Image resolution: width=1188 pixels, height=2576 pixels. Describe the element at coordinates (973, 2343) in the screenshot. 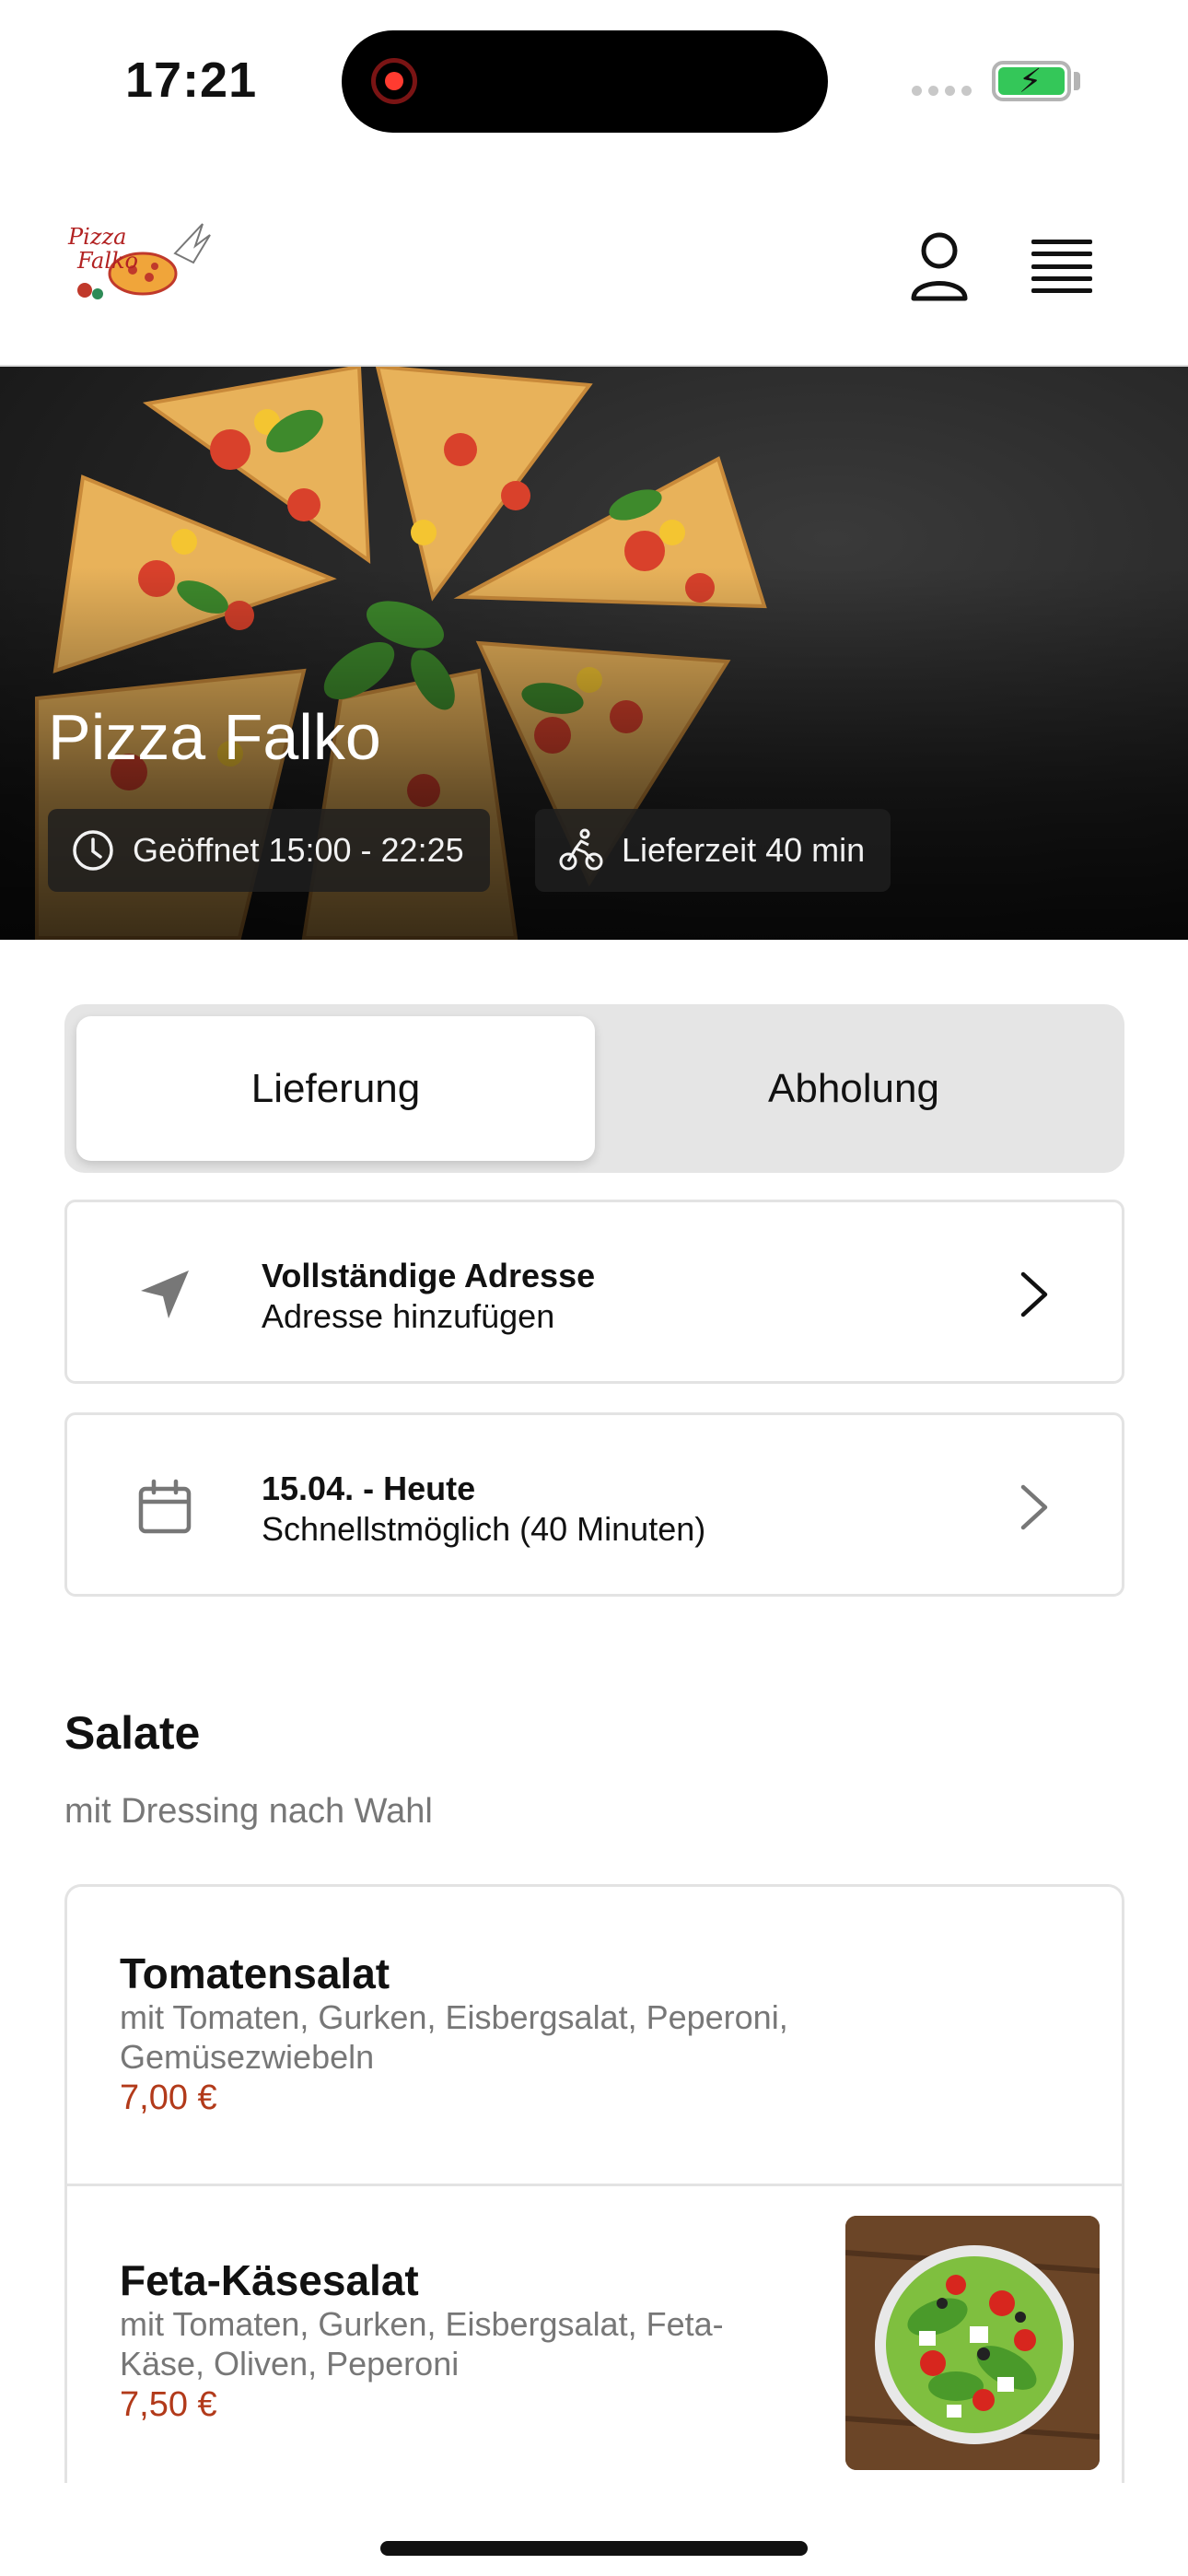

I see `salad-photo` at that location.